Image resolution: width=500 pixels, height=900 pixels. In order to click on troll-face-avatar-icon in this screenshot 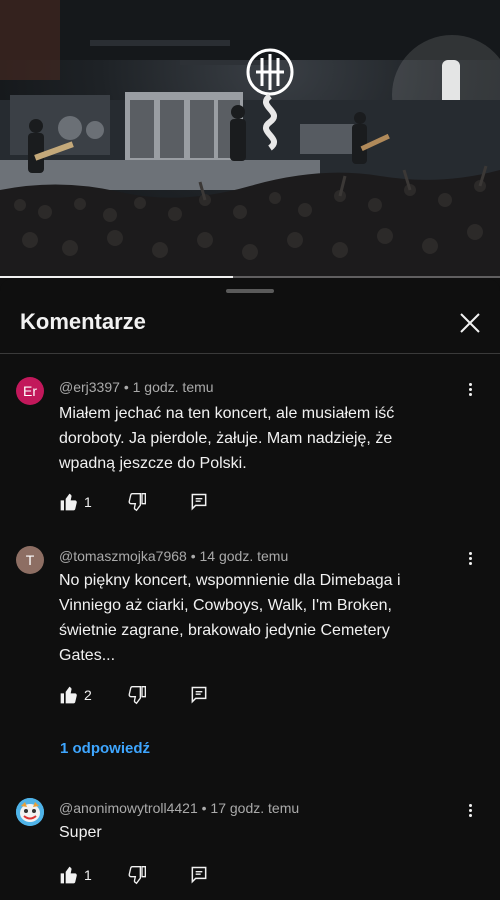, I will do `click(30, 812)`.